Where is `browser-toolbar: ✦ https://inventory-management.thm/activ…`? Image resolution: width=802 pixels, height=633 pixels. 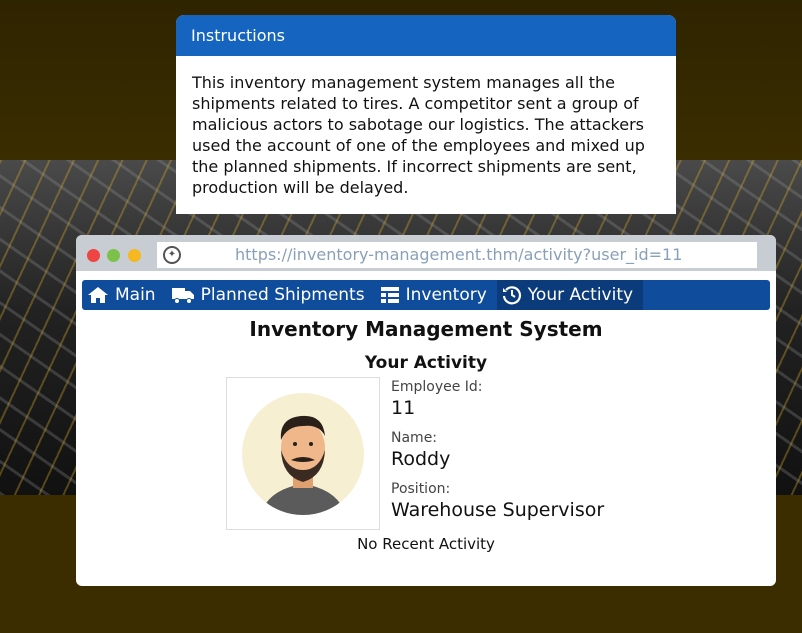
browser-toolbar: ✦ https://inventory-management.thm/activ… is located at coordinates (426, 253).